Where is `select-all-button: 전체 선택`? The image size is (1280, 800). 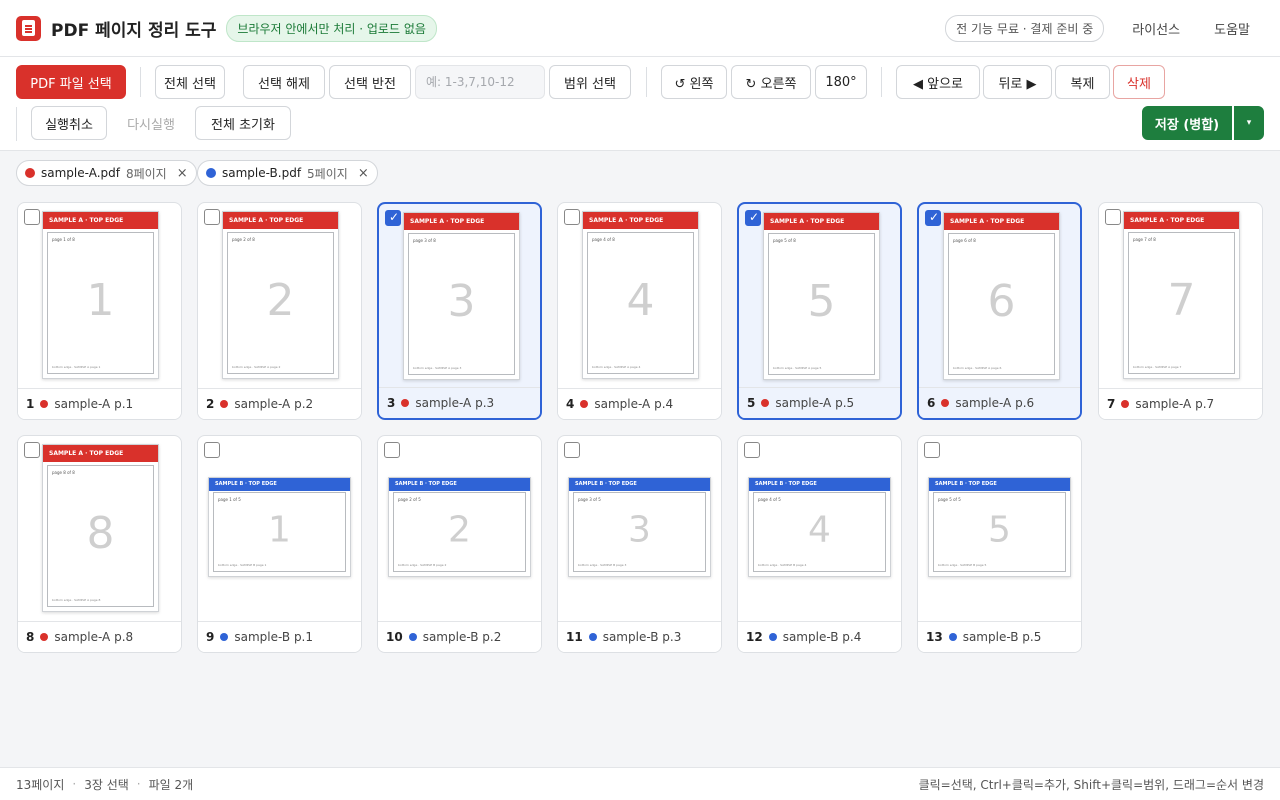
select-all-button: 전체 선택 is located at coordinates (190, 82).